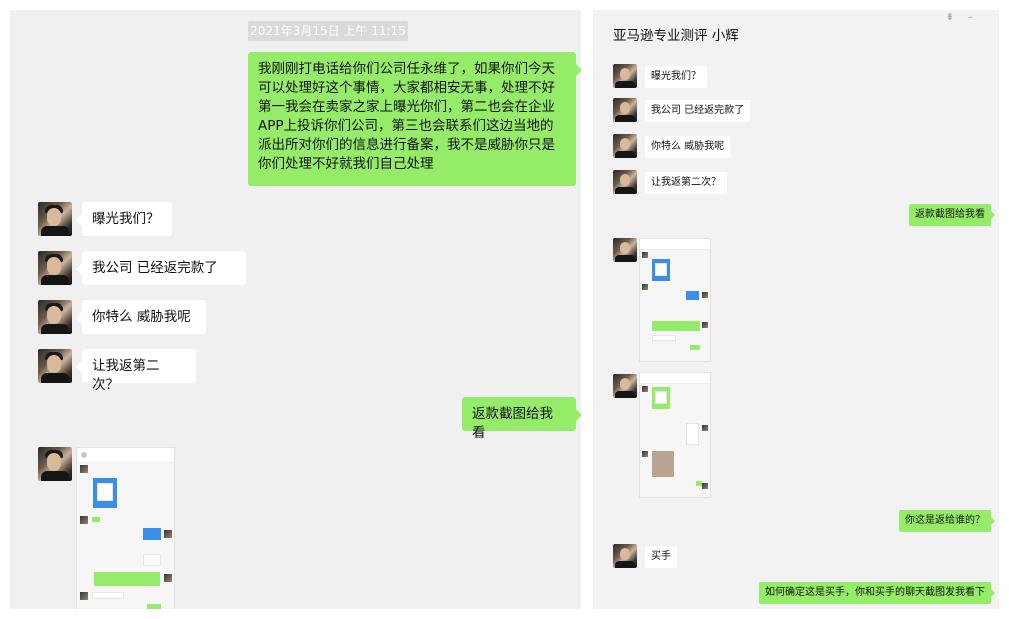 The width and height of the screenshot is (1009, 619). I want to click on pin-icon: ⇟, so click(957, 17).